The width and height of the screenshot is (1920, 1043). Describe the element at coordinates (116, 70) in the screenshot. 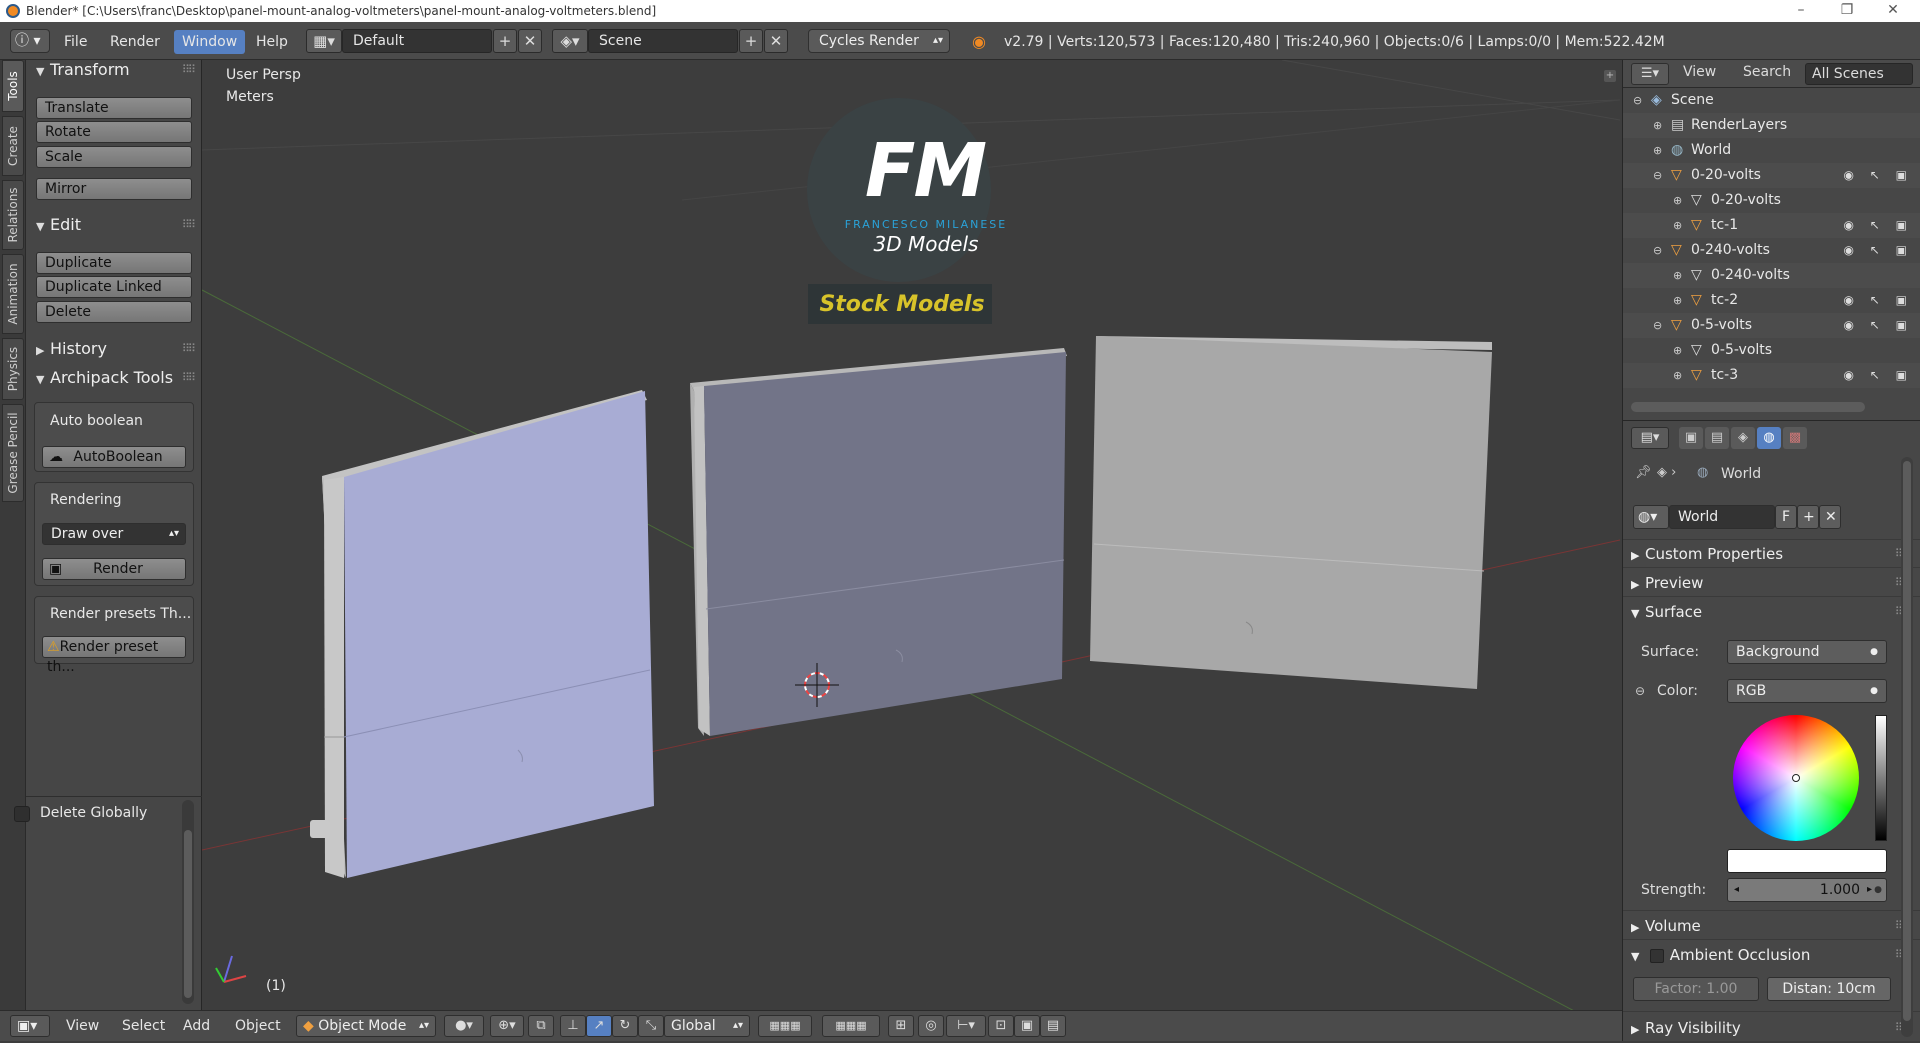

I see `transform-panel-header: ▼ Transform ⠿⠿` at that location.